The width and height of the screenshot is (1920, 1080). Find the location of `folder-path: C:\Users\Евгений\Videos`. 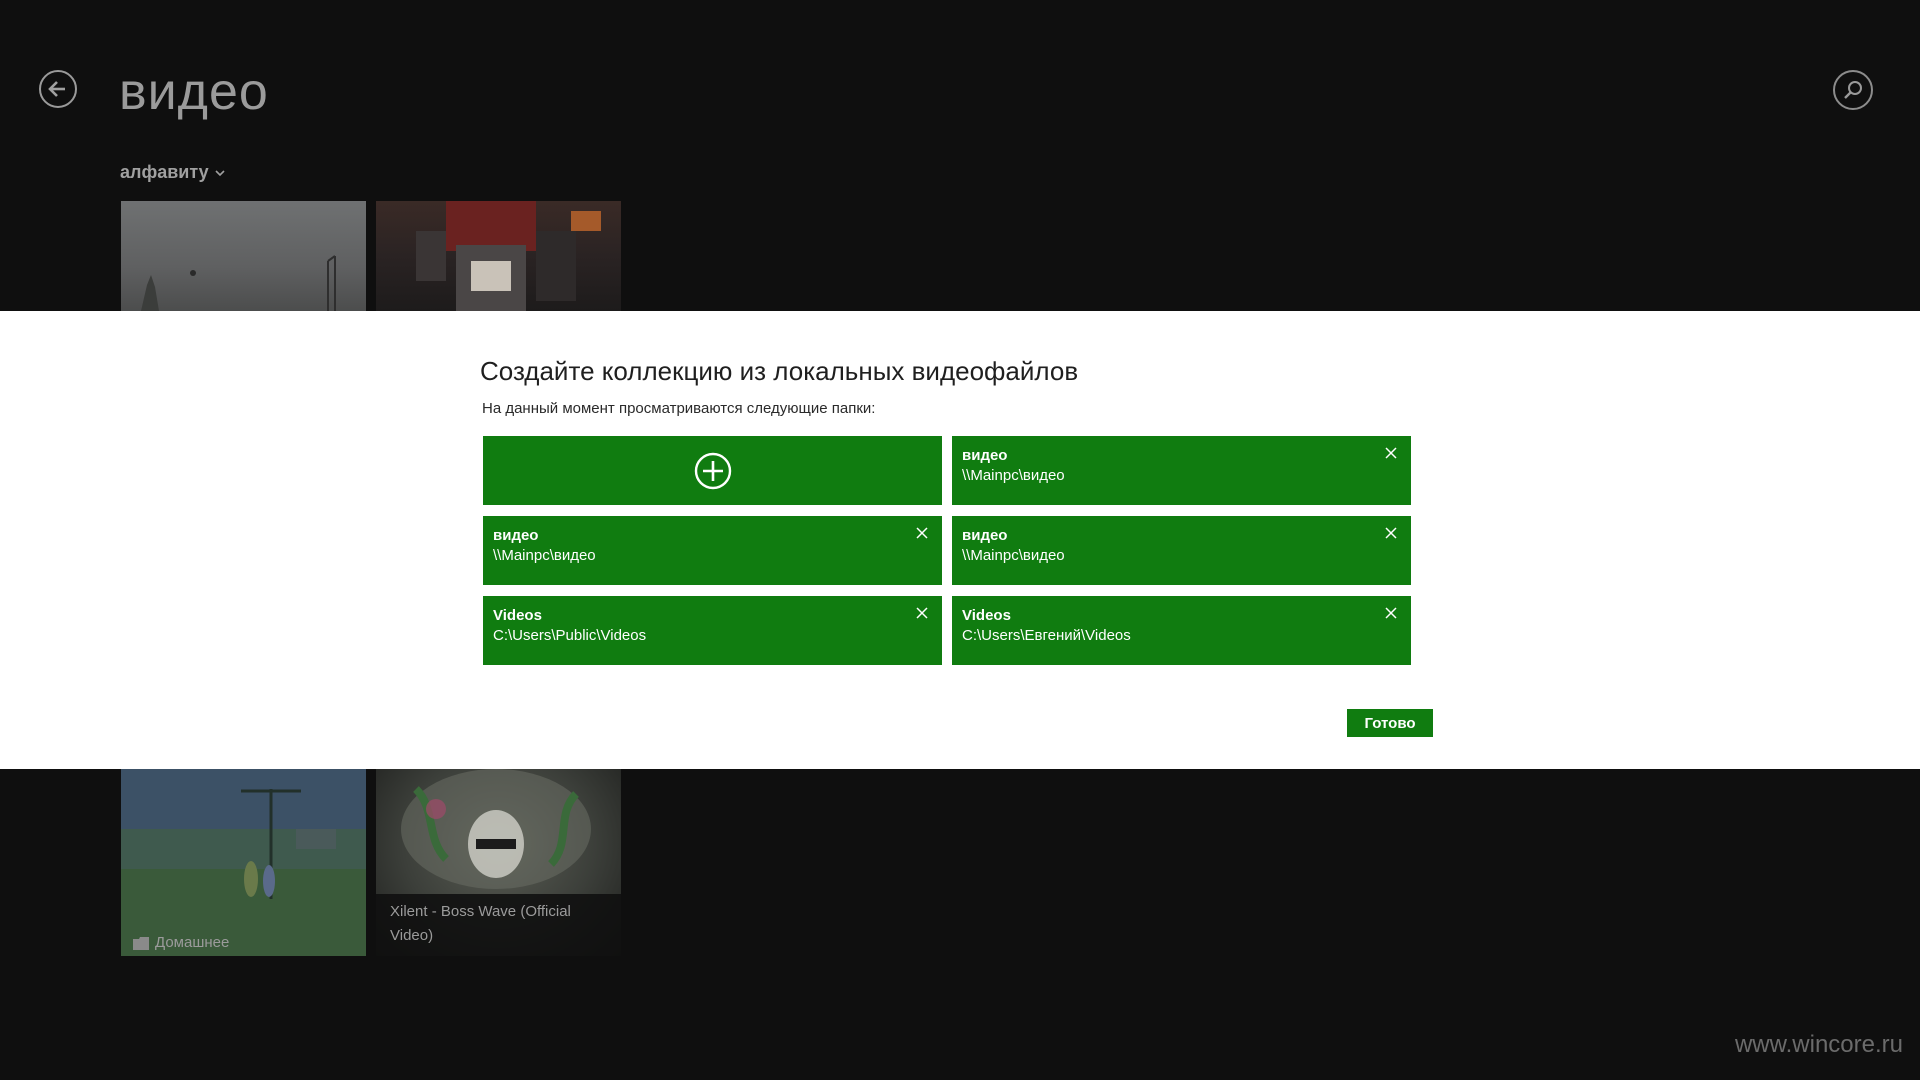

folder-path: C:\Users\Евгений\Videos is located at coordinates (1046, 635).